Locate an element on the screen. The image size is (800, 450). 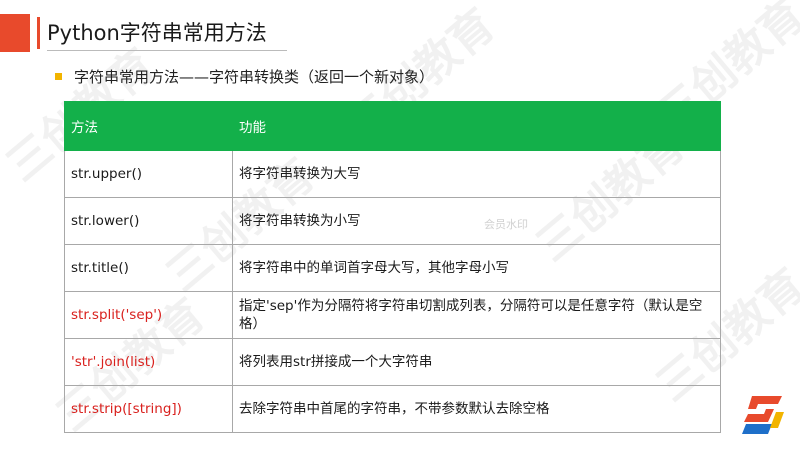
table-row: str.lower() 将字符串转换为小写 is located at coordinates (392, 221).